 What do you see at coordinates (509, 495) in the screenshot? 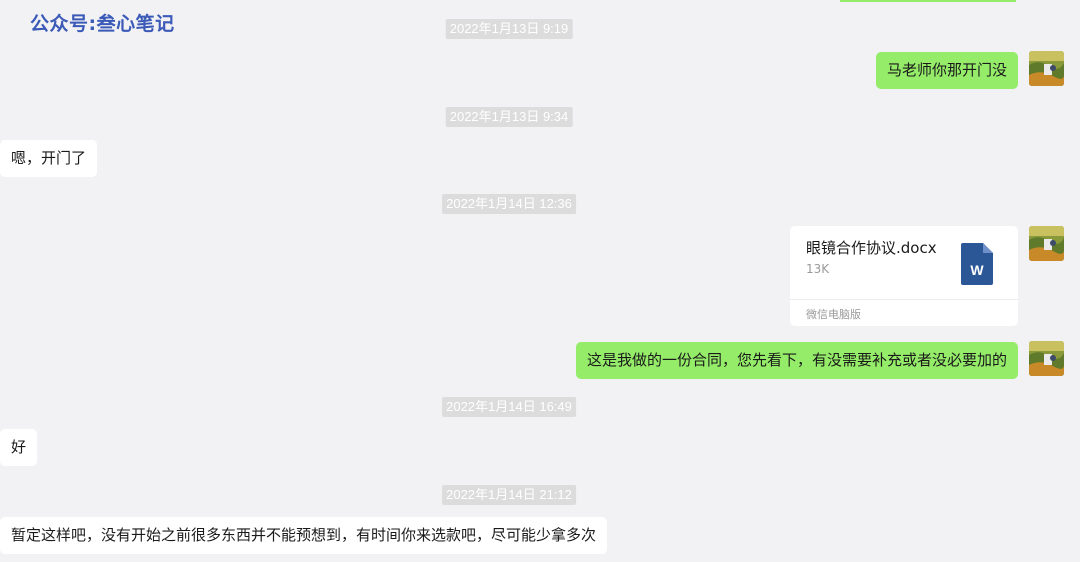
I see `timestamp: 2022年1月14日 21:12` at bounding box center [509, 495].